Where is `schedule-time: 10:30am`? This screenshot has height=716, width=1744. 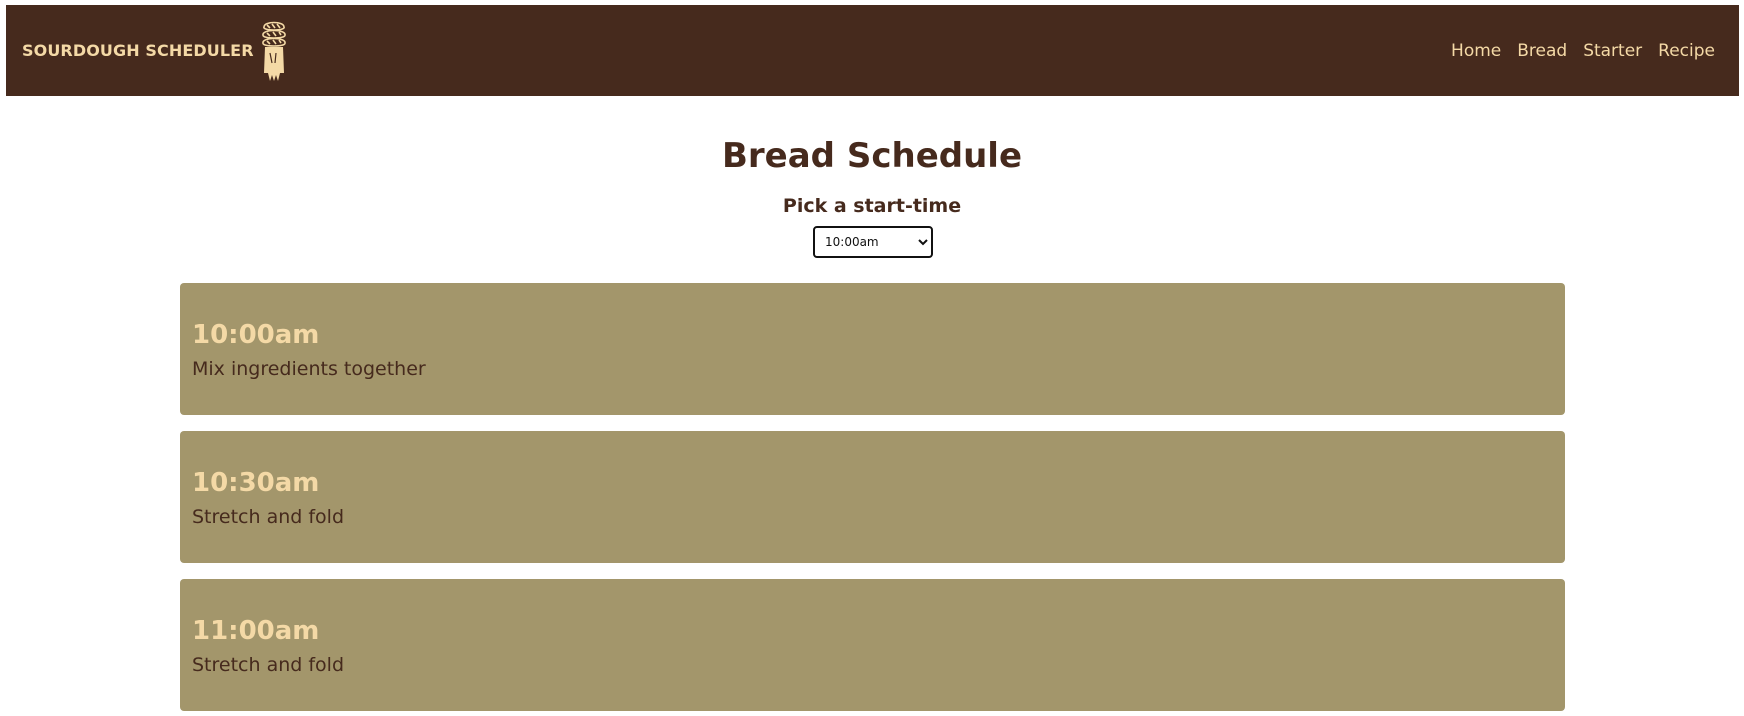 schedule-time: 10:30am is located at coordinates (256, 483).